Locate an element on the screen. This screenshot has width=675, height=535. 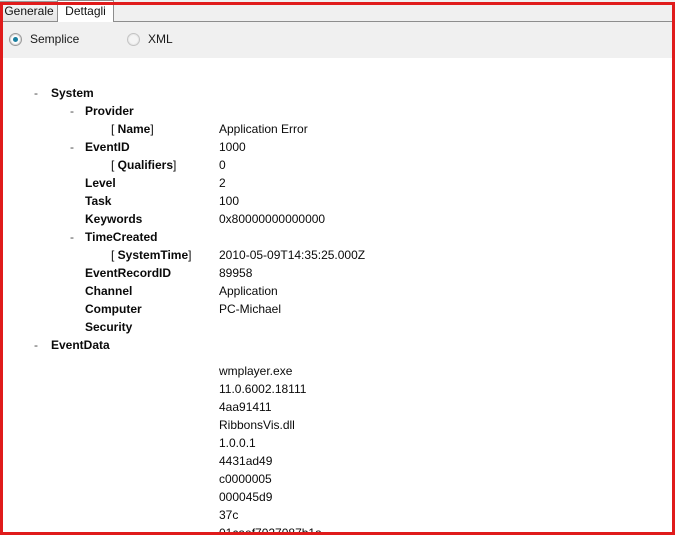
eventdata-value-row: 11.0.6002.18111 is located at coordinates (346, 389).